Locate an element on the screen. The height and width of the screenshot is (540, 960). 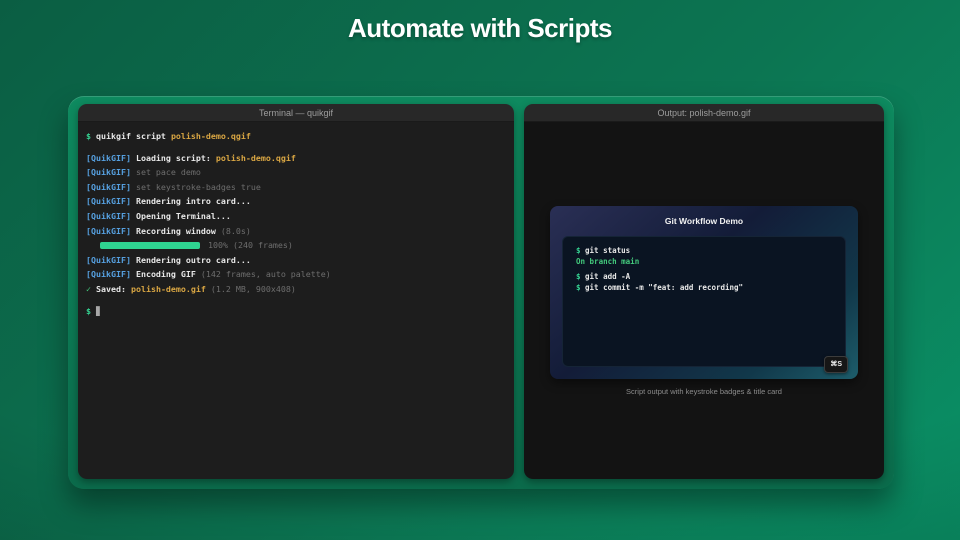
output-title: Output: polish-demo.gif is located at coordinates (704, 112).